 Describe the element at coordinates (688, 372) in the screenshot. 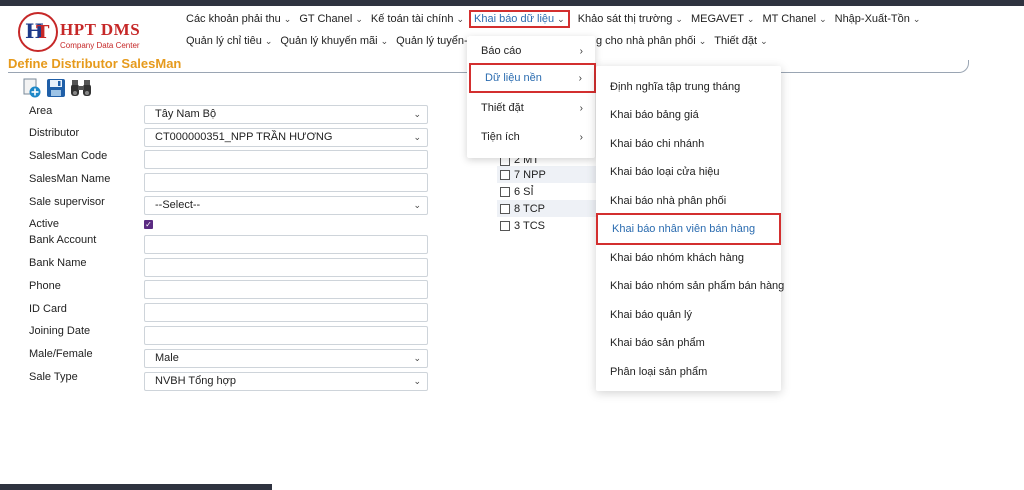

I see `submenu-item-phan-loai-san-pham: Phân loại sản phẩm` at that location.